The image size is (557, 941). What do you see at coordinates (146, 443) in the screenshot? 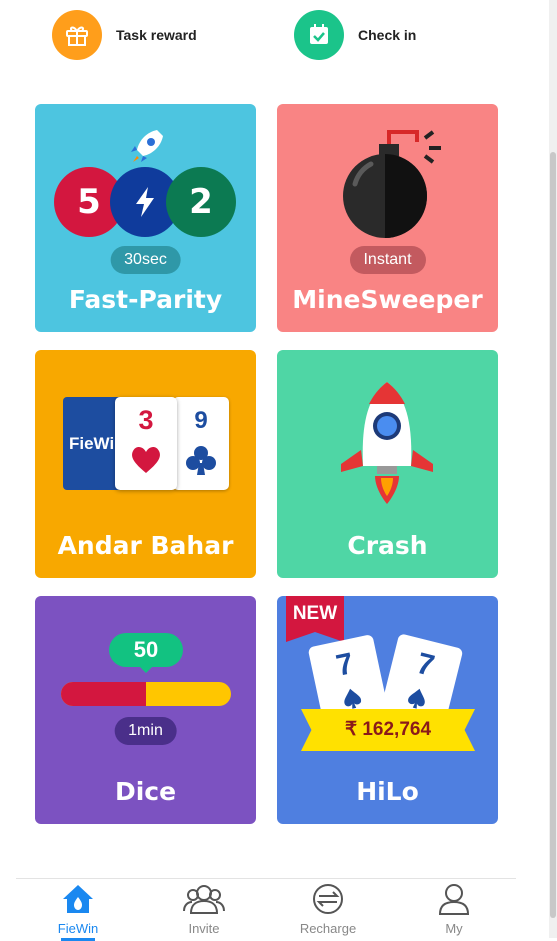
I see `playing-card: 3` at bounding box center [146, 443].